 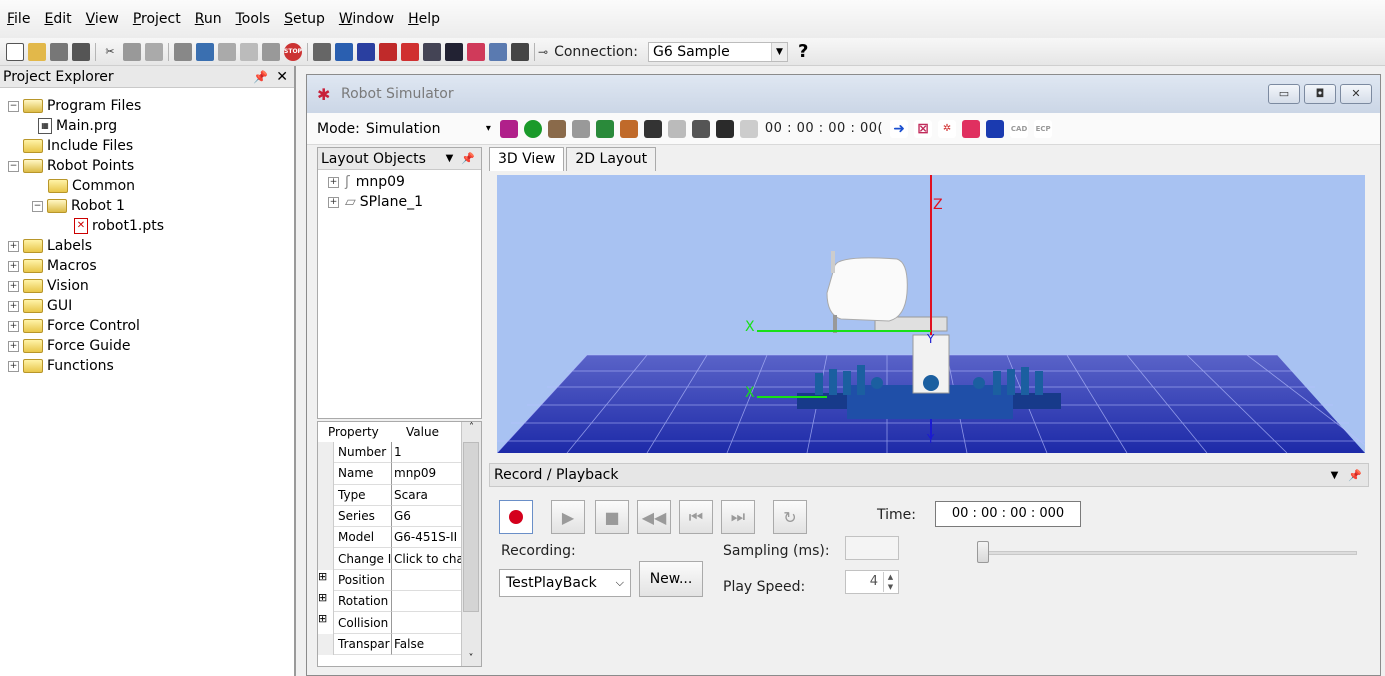 What do you see at coordinates (428, 644) in the screenshot?
I see `property-value: False` at bounding box center [428, 644].